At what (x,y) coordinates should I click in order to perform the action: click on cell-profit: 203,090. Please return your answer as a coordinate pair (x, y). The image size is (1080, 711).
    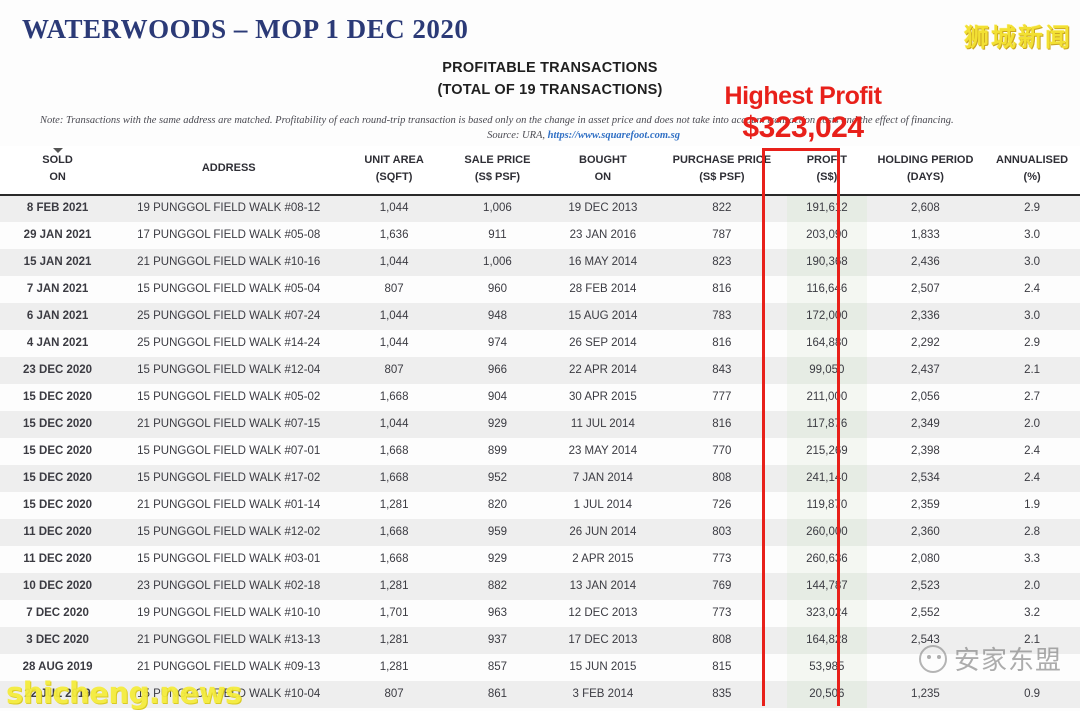
    Looking at the image, I should click on (827, 235).